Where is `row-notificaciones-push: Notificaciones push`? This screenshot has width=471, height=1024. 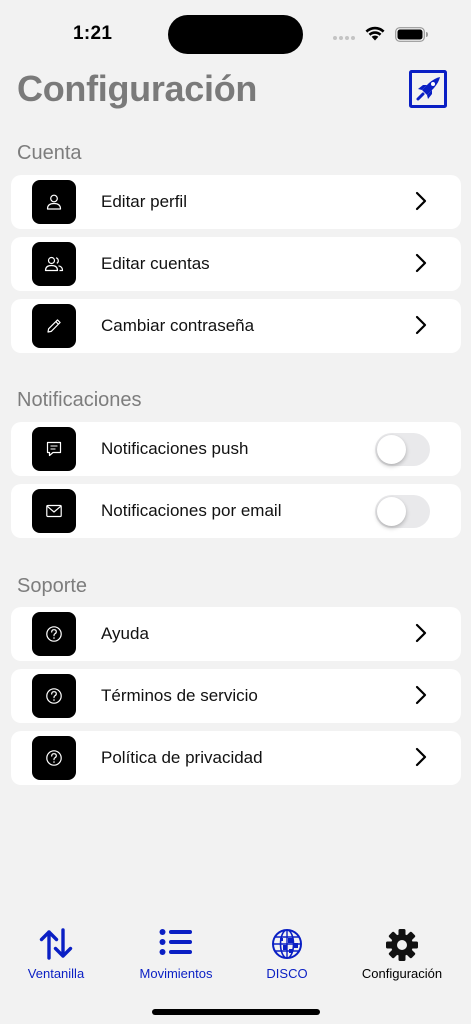 row-notificaciones-push: Notificaciones push is located at coordinates (236, 449).